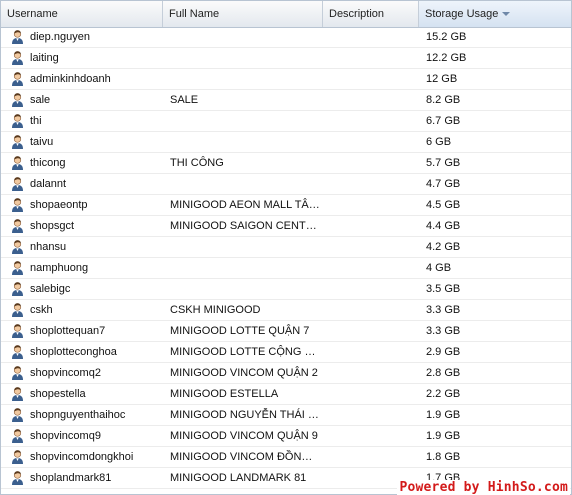  I want to click on full-name-cell: MINIGOOD VINCOM QUẬN 2, so click(244, 373).